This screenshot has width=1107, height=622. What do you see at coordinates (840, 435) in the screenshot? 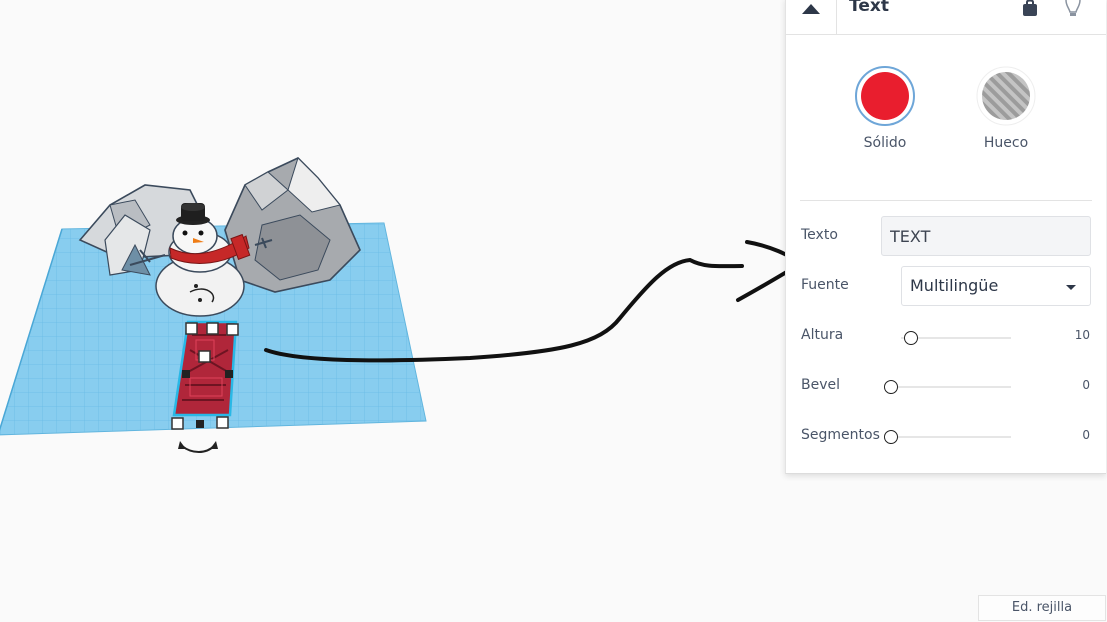
I see `segmentos-label: Segmentos` at bounding box center [840, 435].